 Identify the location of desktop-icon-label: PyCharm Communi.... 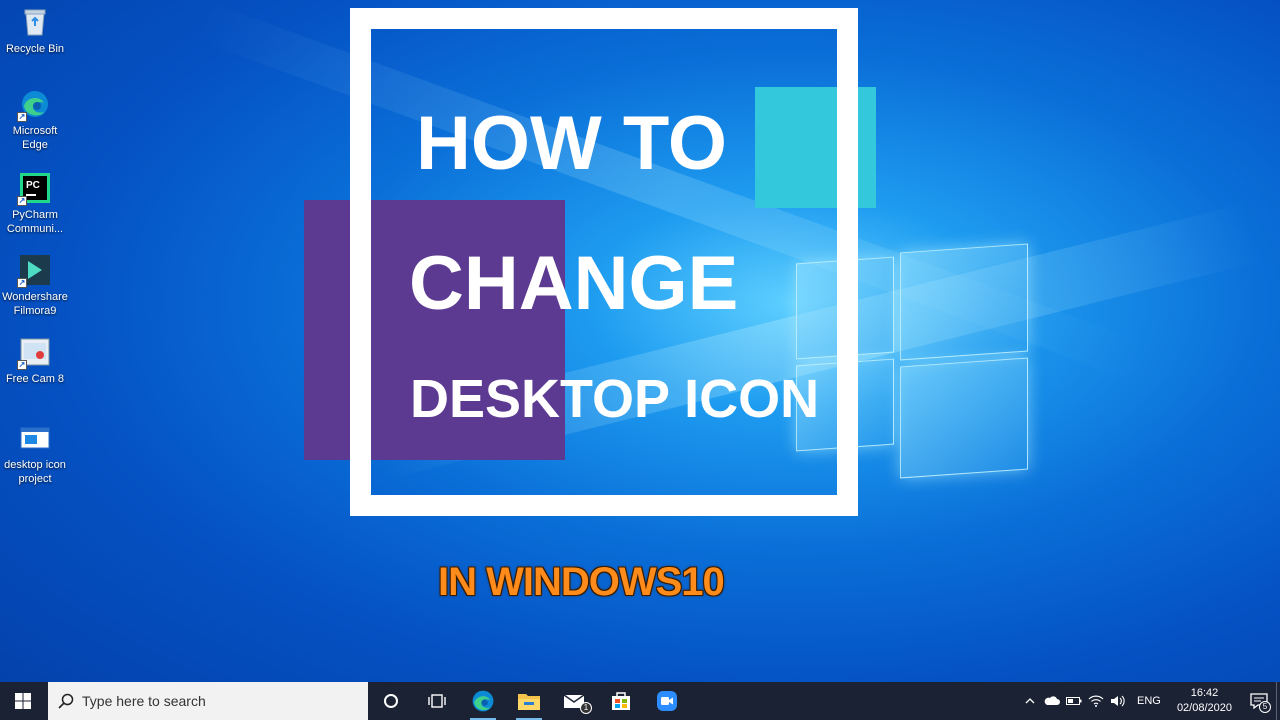
(35, 222).